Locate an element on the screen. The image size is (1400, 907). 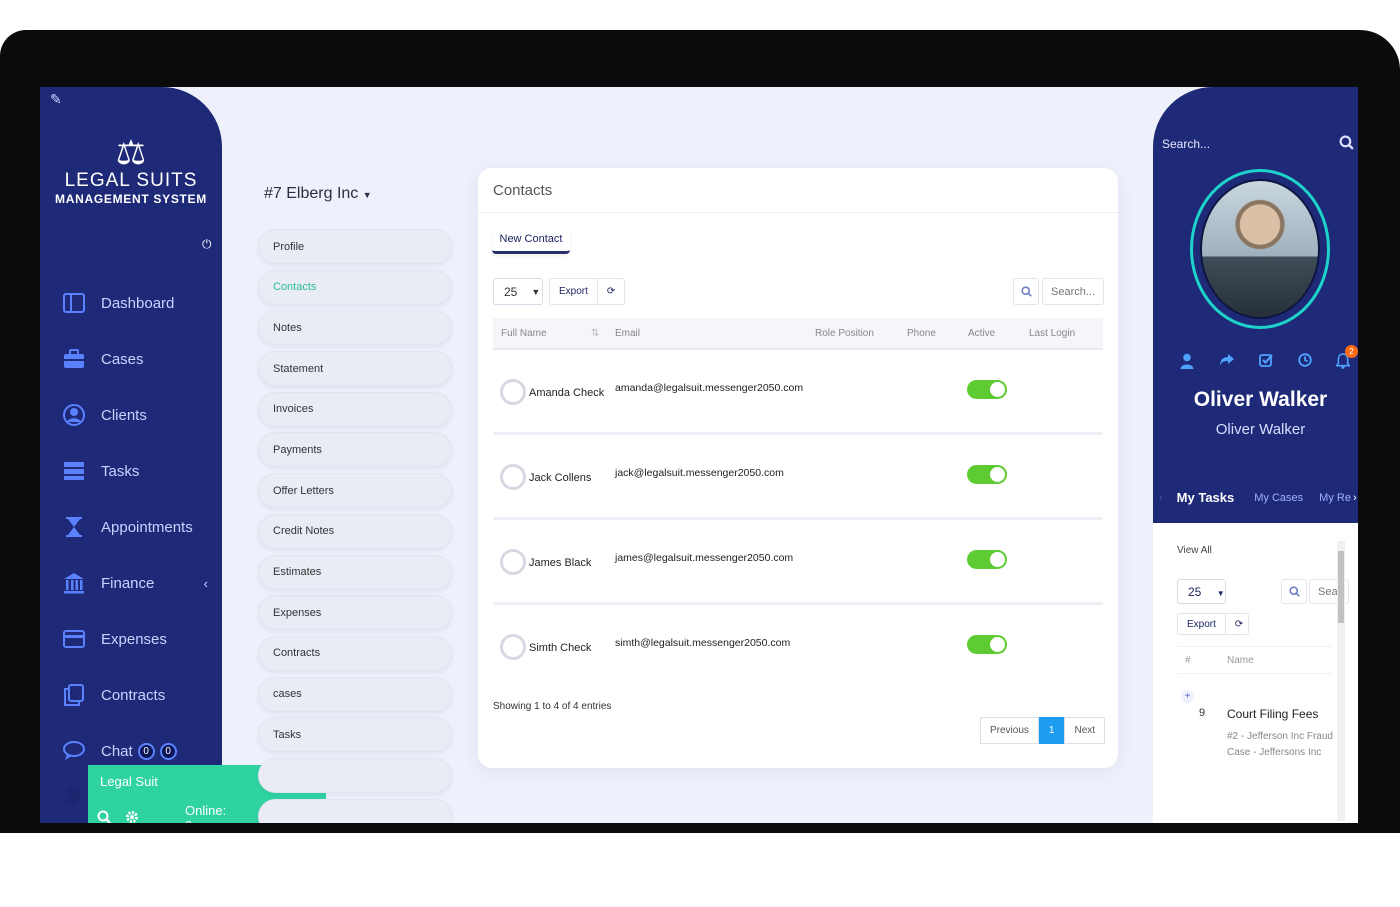
new-contact-button: New Contact is located at coordinates (531, 240).